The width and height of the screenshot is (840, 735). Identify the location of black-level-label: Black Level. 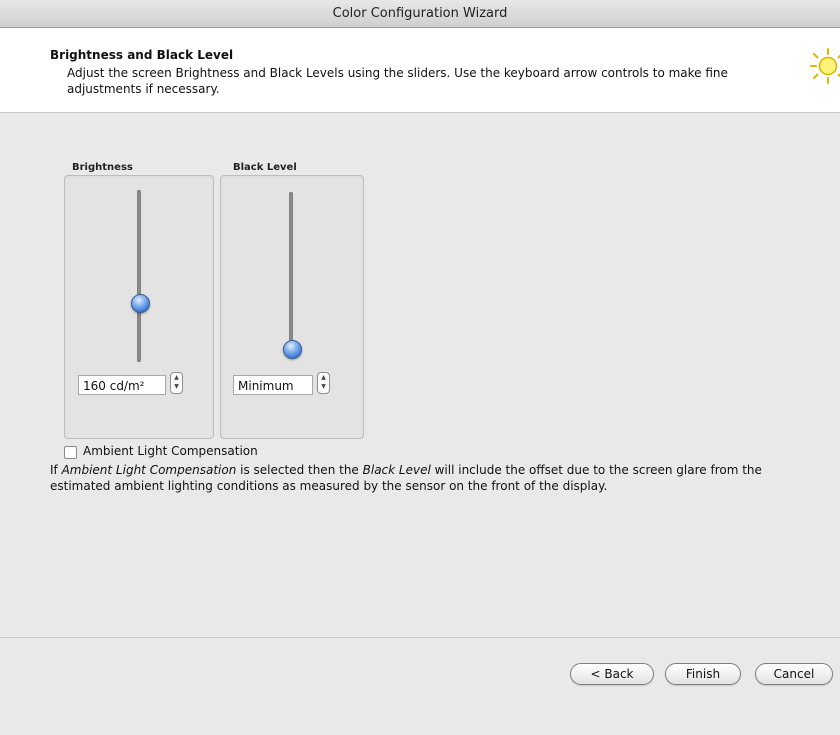
(265, 167).